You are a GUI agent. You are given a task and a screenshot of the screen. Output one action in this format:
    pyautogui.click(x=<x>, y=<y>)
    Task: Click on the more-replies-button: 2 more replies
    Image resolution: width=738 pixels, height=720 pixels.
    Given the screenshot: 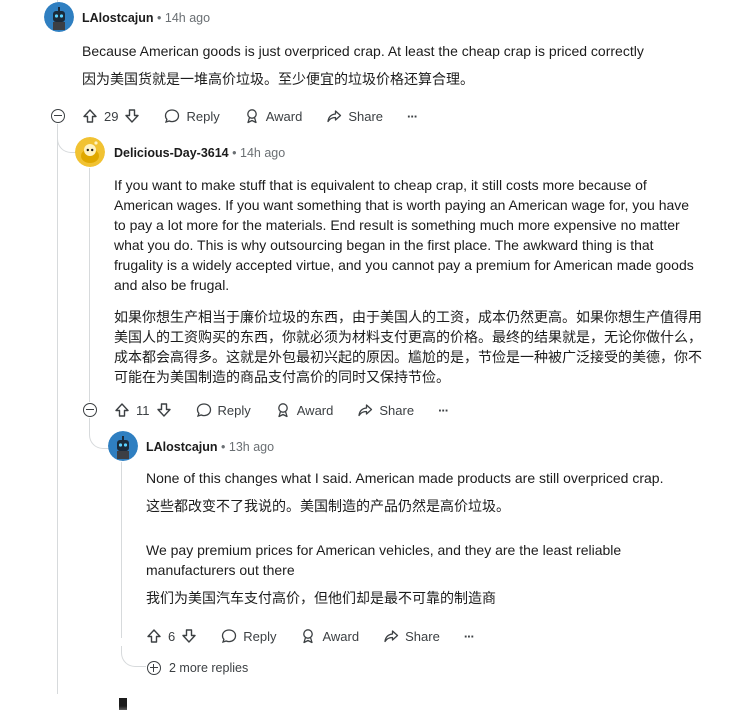 What is the action you would take?
    pyautogui.click(x=197, y=668)
    